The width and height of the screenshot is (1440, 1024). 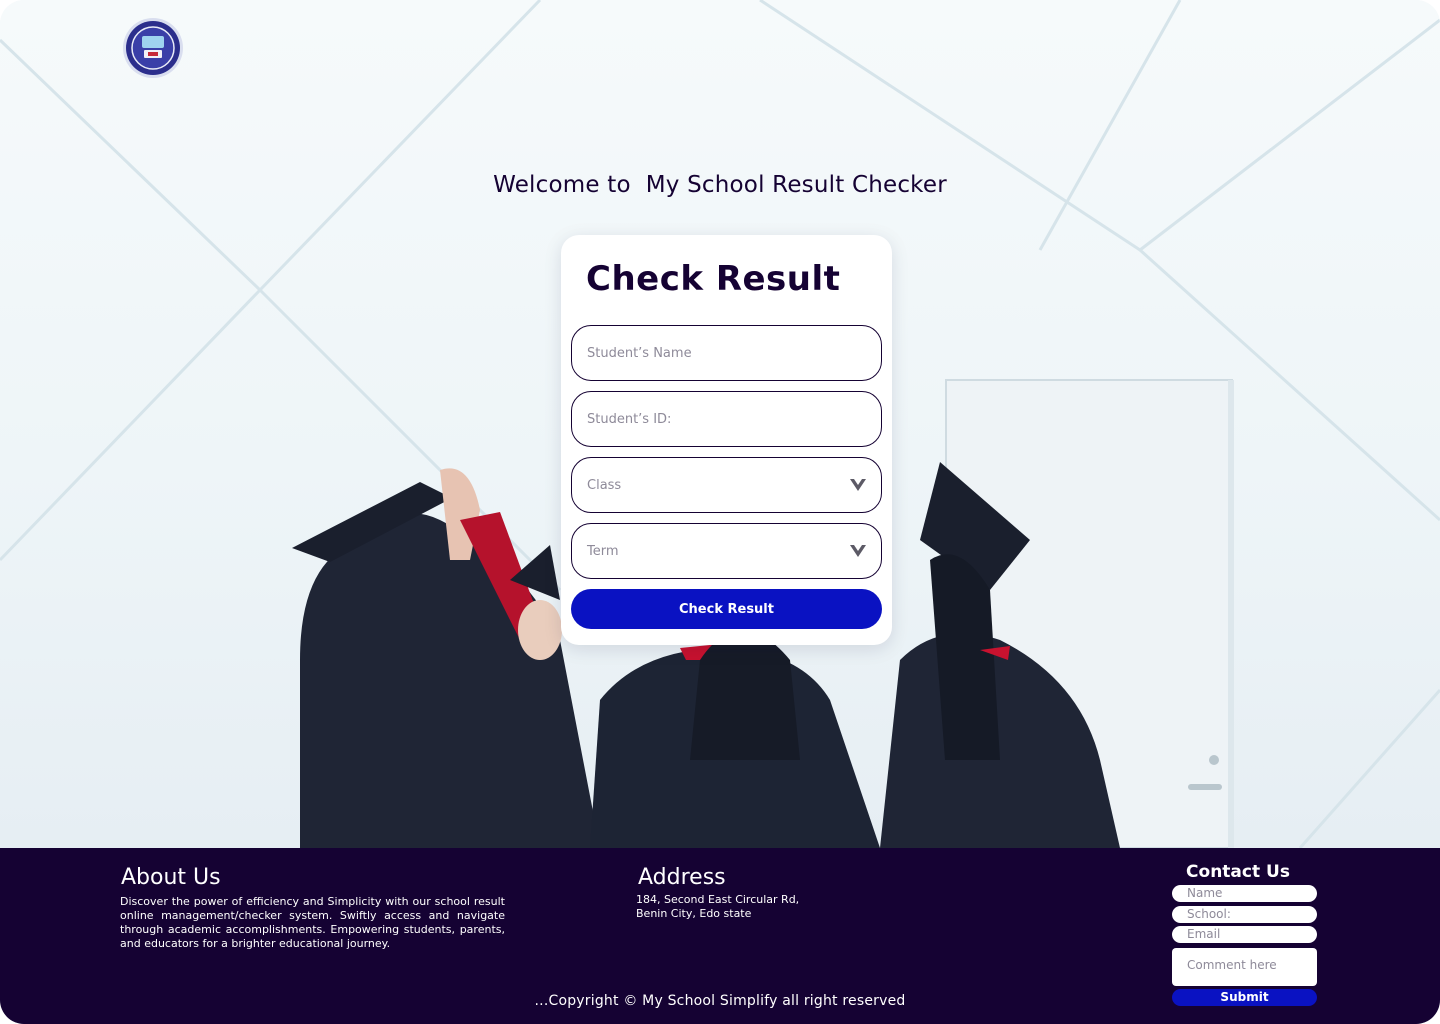 I want to click on welcome-heading: Welcome to My School Result Checker, so click(x=720, y=185).